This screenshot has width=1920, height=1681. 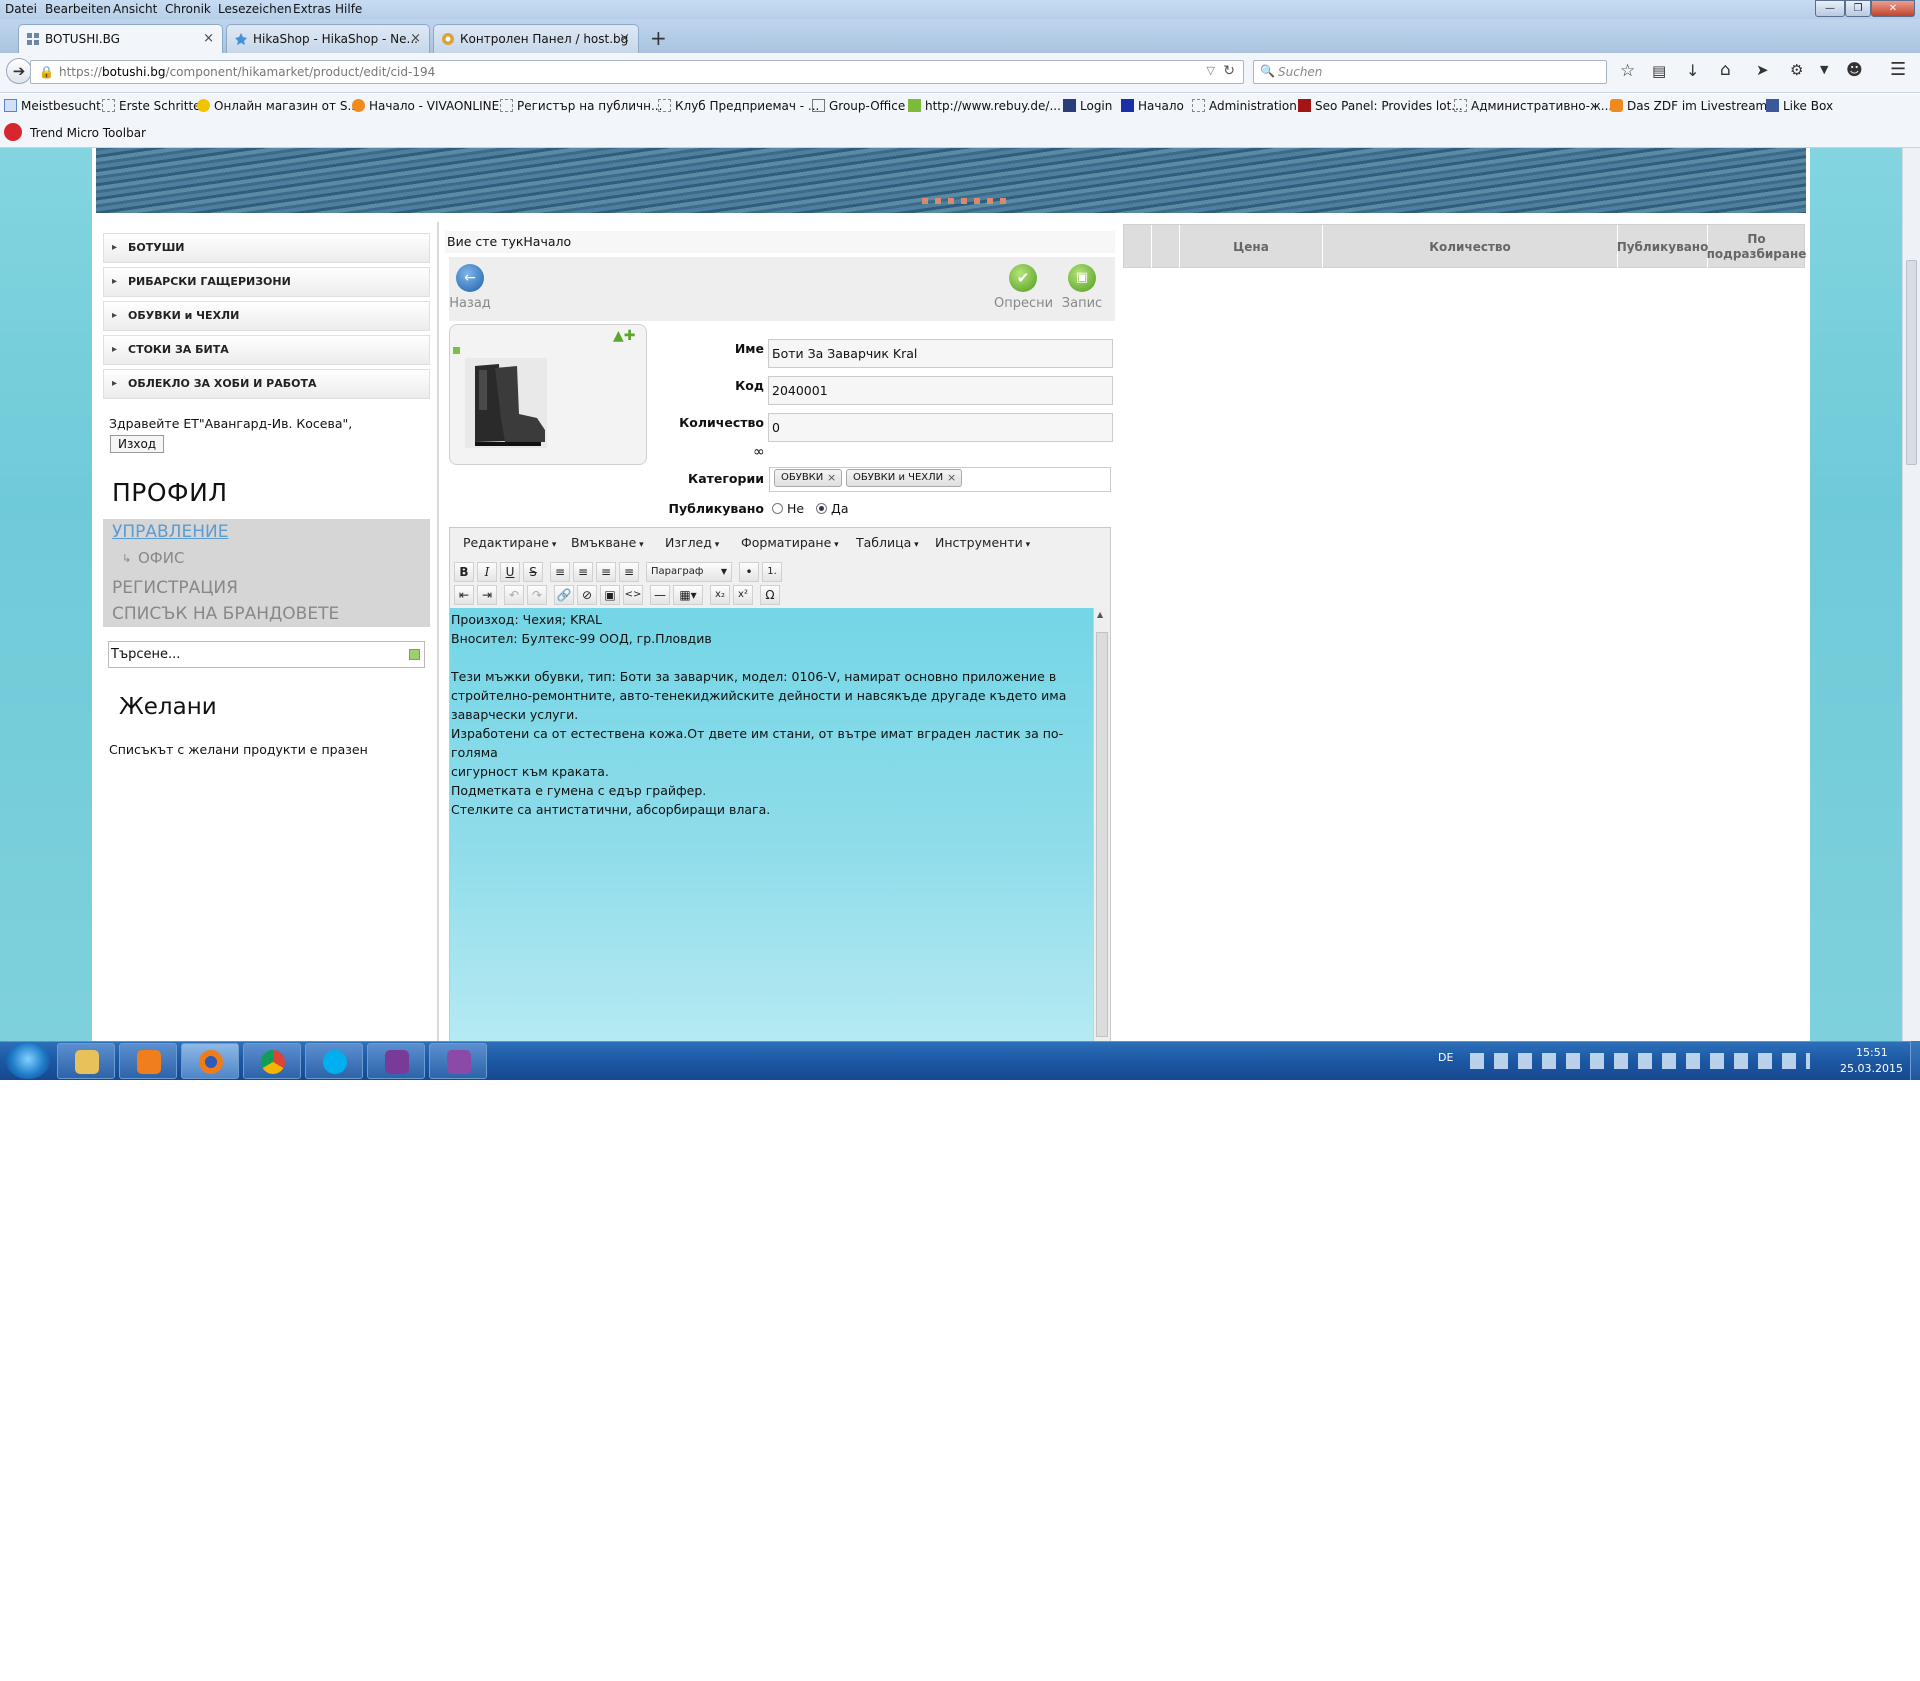 What do you see at coordinates (1757, 247) in the screenshot?
I see `column-default: По подразбиране` at bounding box center [1757, 247].